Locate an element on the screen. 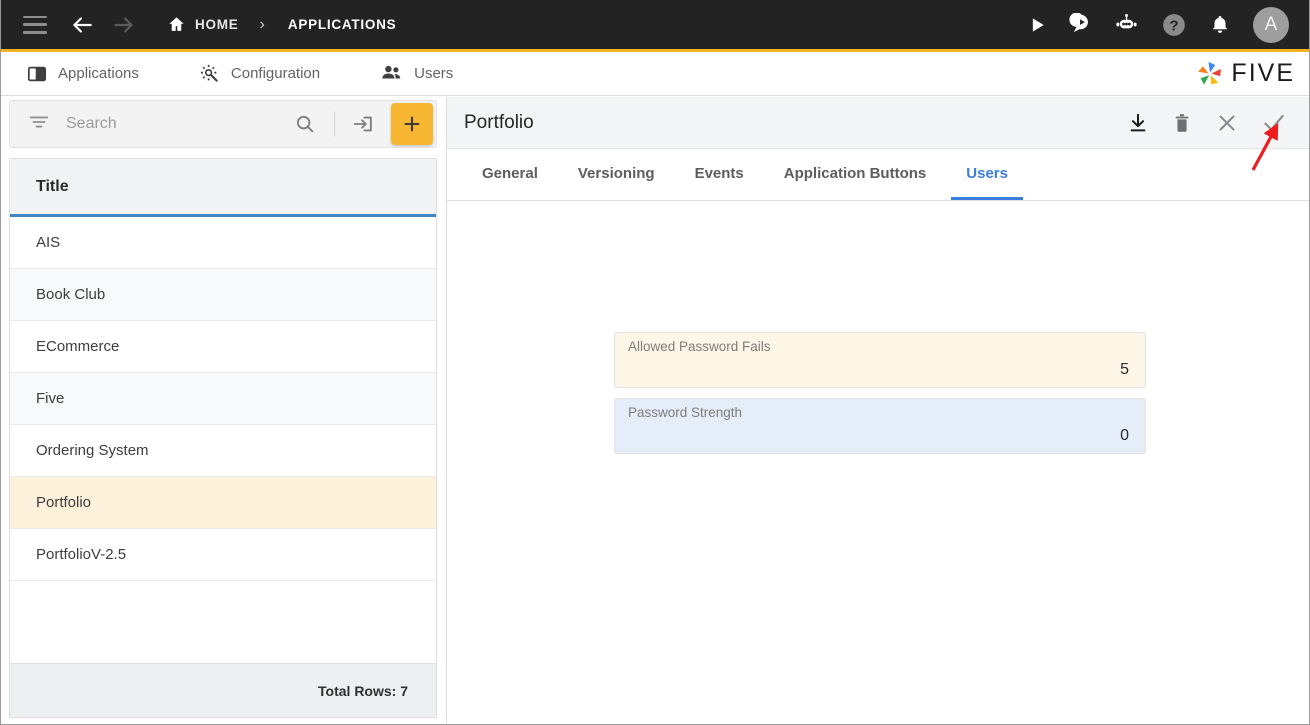 This screenshot has width=1310, height=725. field-allowed-password-fails: Allowed Password Fails 5 is located at coordinates (880, 360).